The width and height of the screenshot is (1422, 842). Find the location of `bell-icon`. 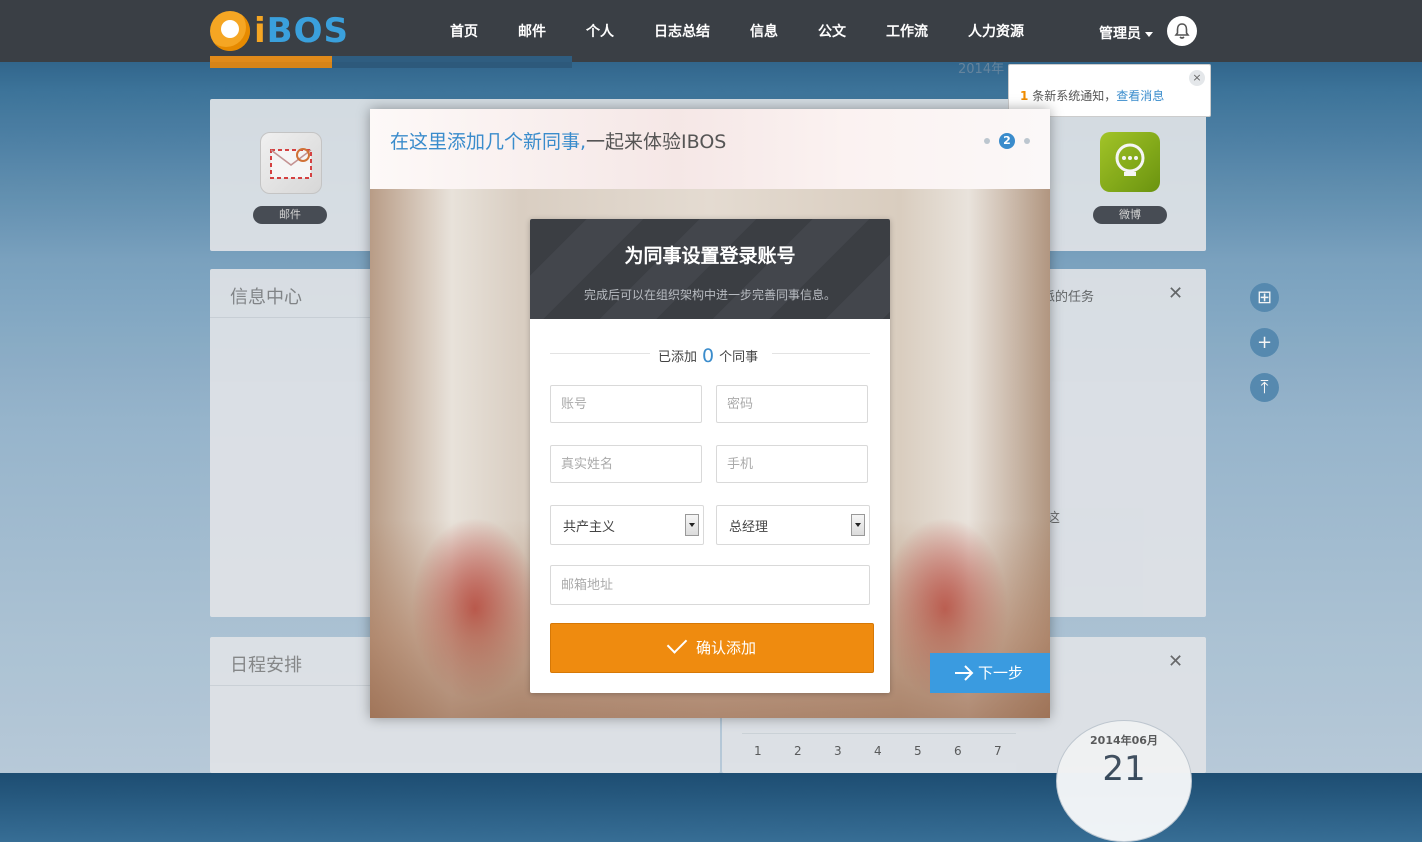

bell-icon is located at coordinates (1182, 31).